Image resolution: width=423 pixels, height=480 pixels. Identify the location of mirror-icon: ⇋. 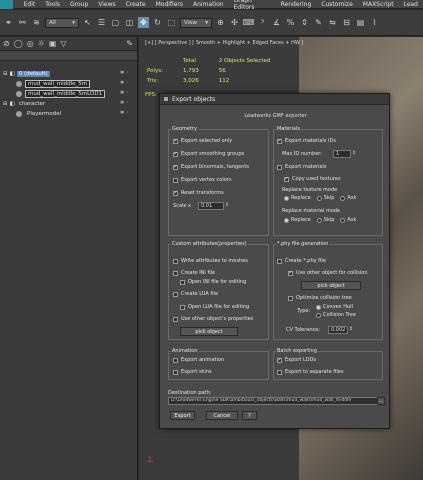
(332, 22).